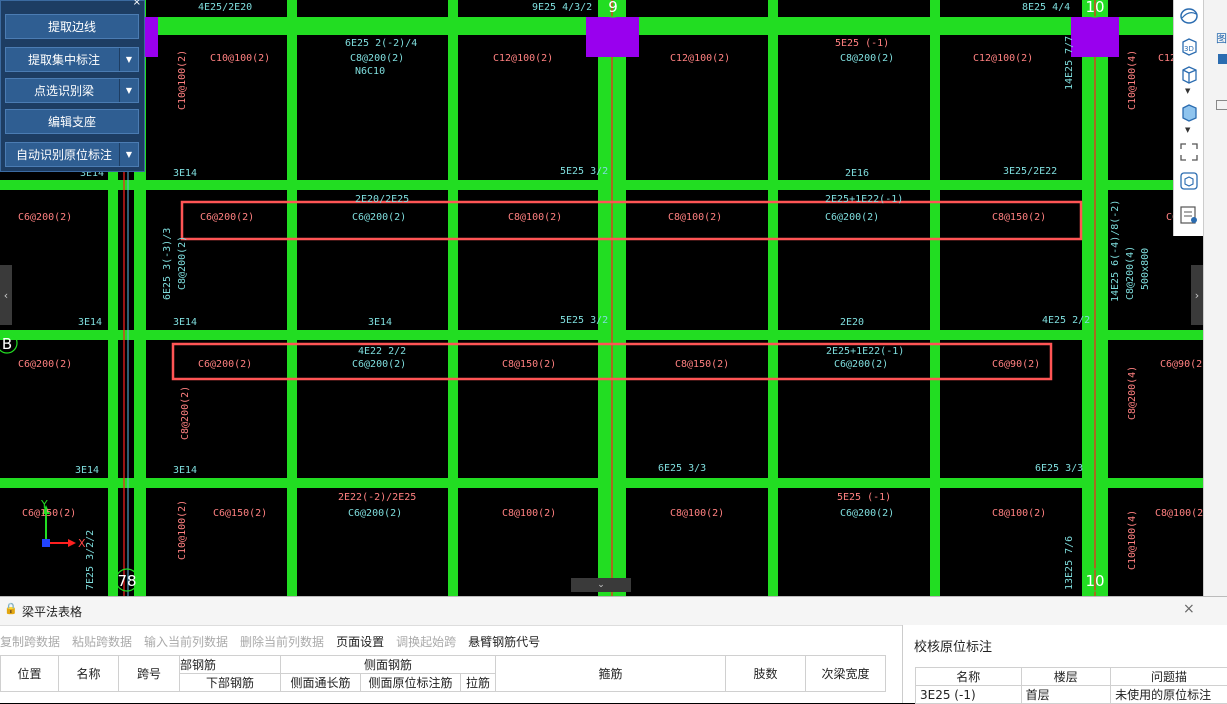 The height and width of the screenshot is (704, 1227). Describe the element at coordinates (72, 59) in the screenshot. I see `extract-centralized-label-button: 提取集中标注▼` at that location.